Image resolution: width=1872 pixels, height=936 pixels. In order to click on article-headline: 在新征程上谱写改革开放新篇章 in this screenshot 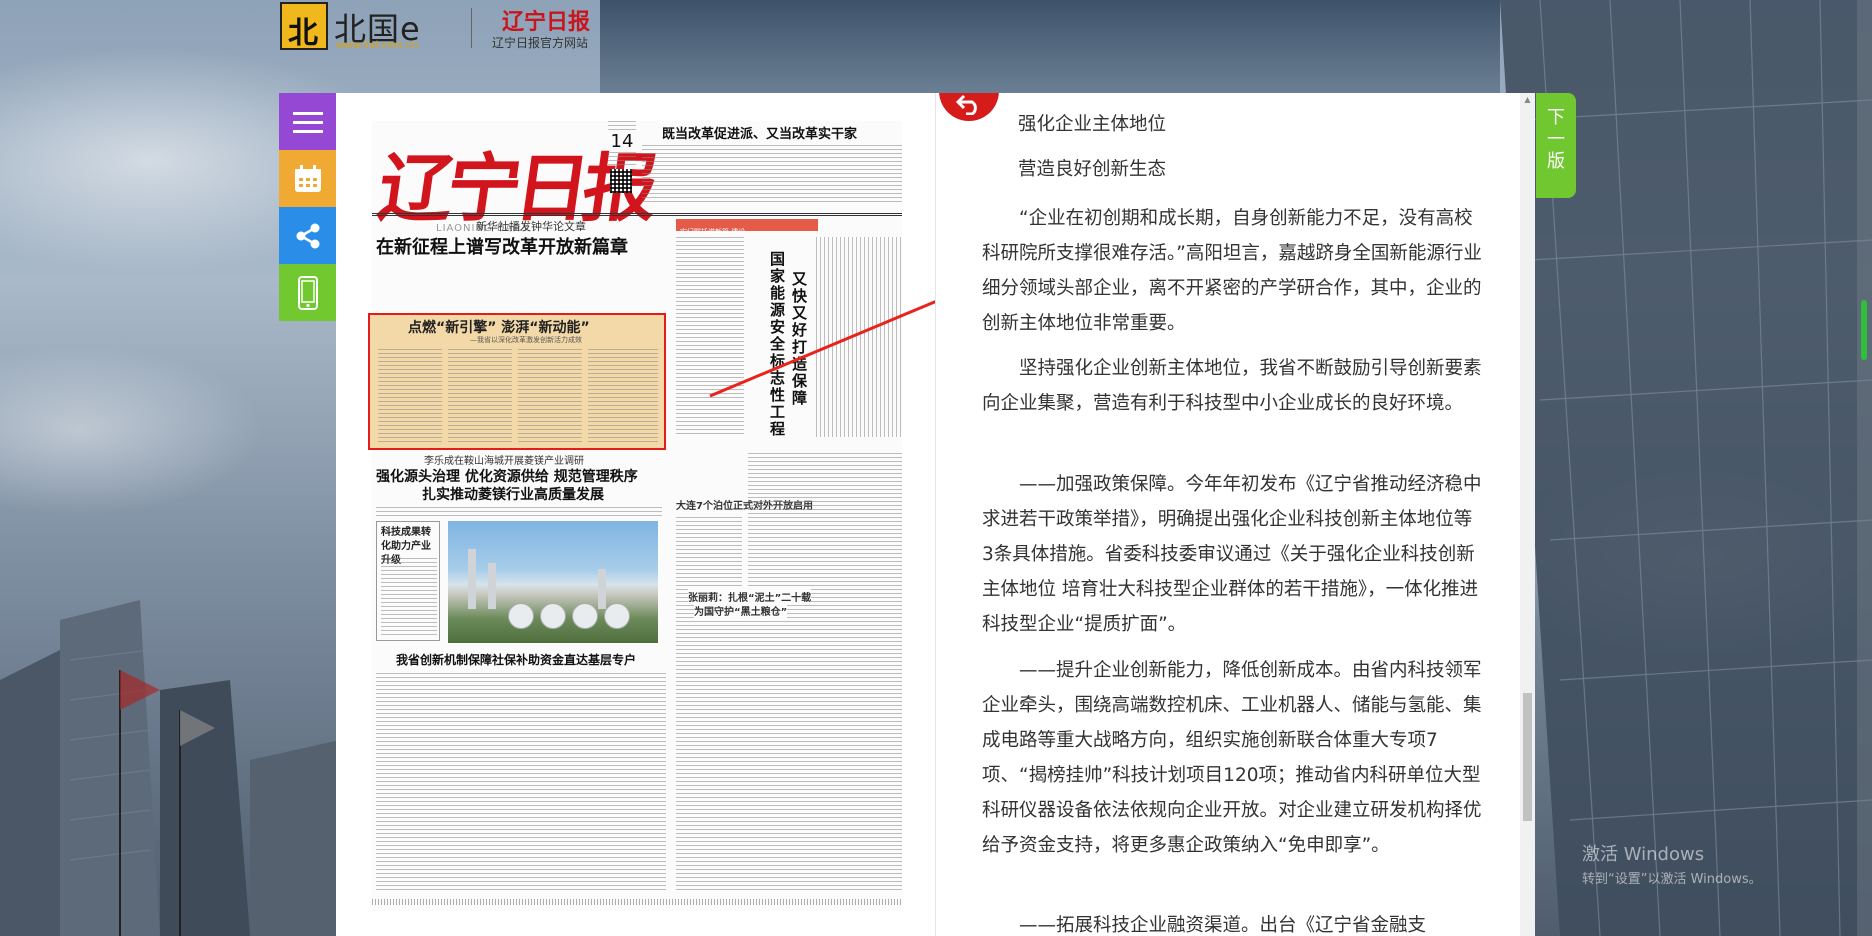, I will do `click(502, 246)`.